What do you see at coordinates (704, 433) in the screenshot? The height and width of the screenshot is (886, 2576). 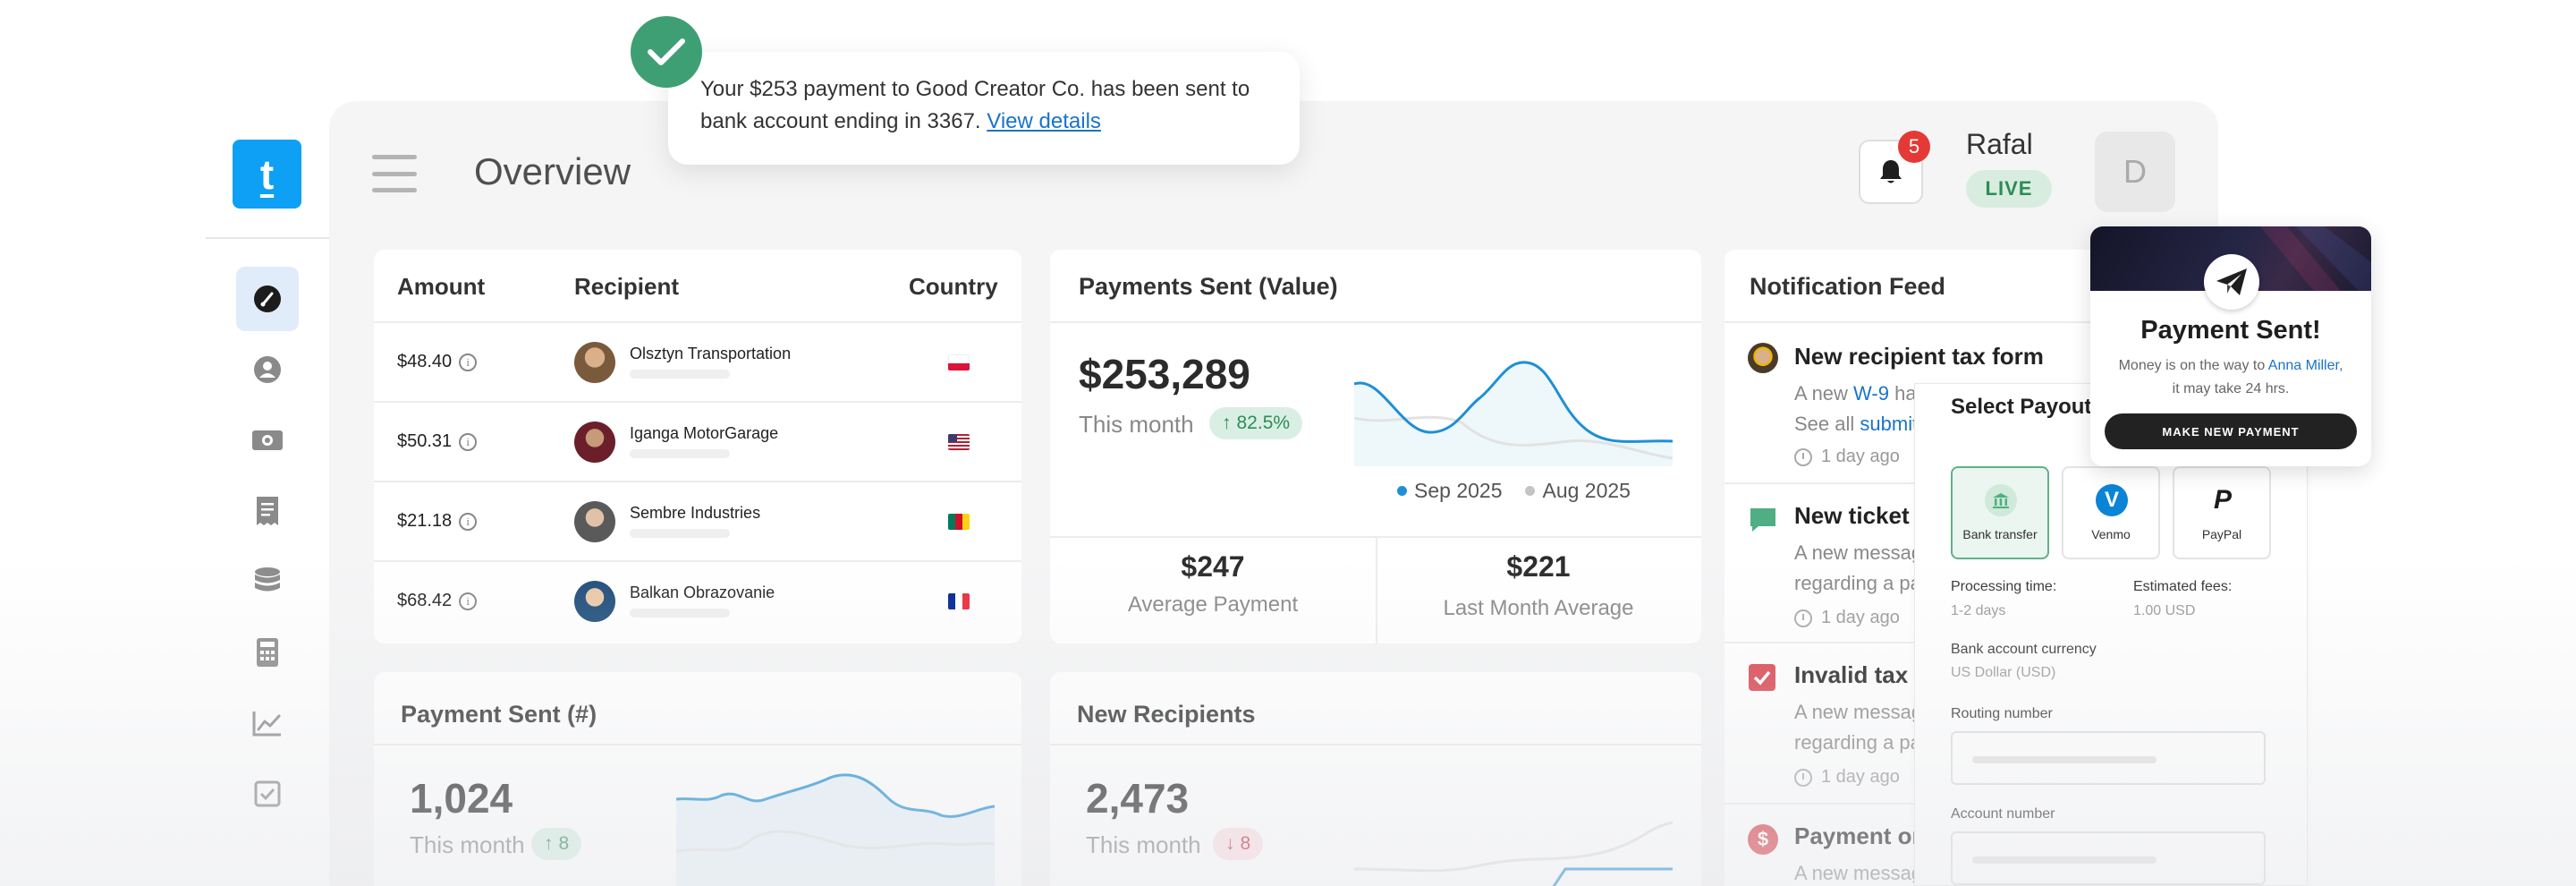 I see `recipient-name: Iganga MotorGarage` at bounding box center [704, 433].